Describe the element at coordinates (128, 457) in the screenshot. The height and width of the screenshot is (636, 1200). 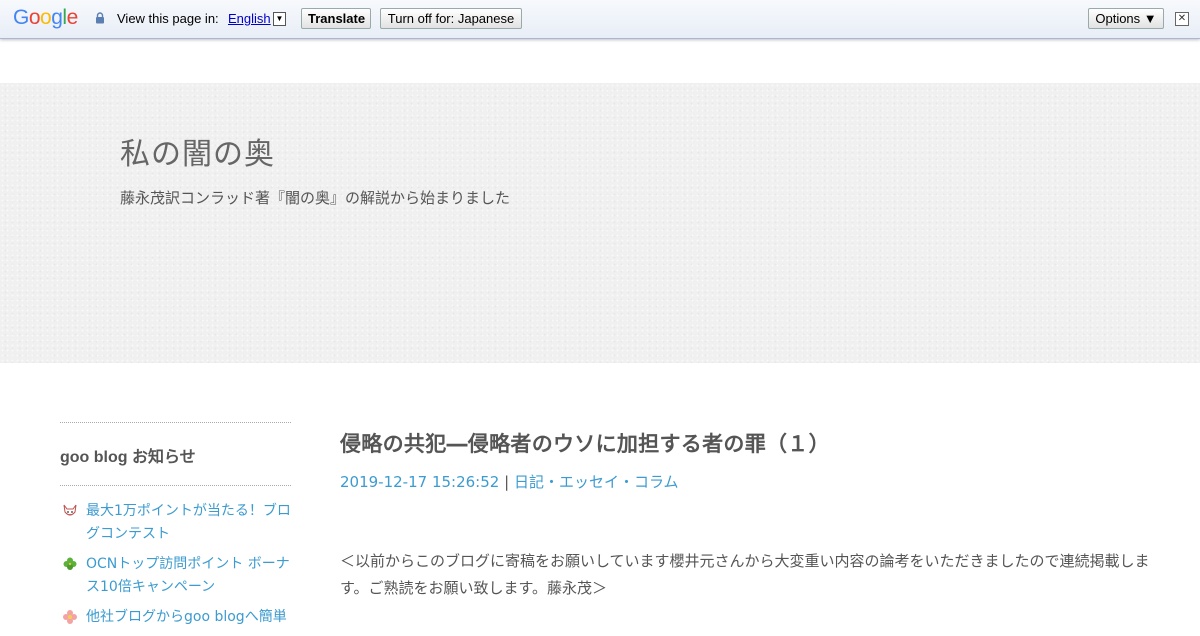
I see `sidebar-heading: goo blog お知らせ` at that location.